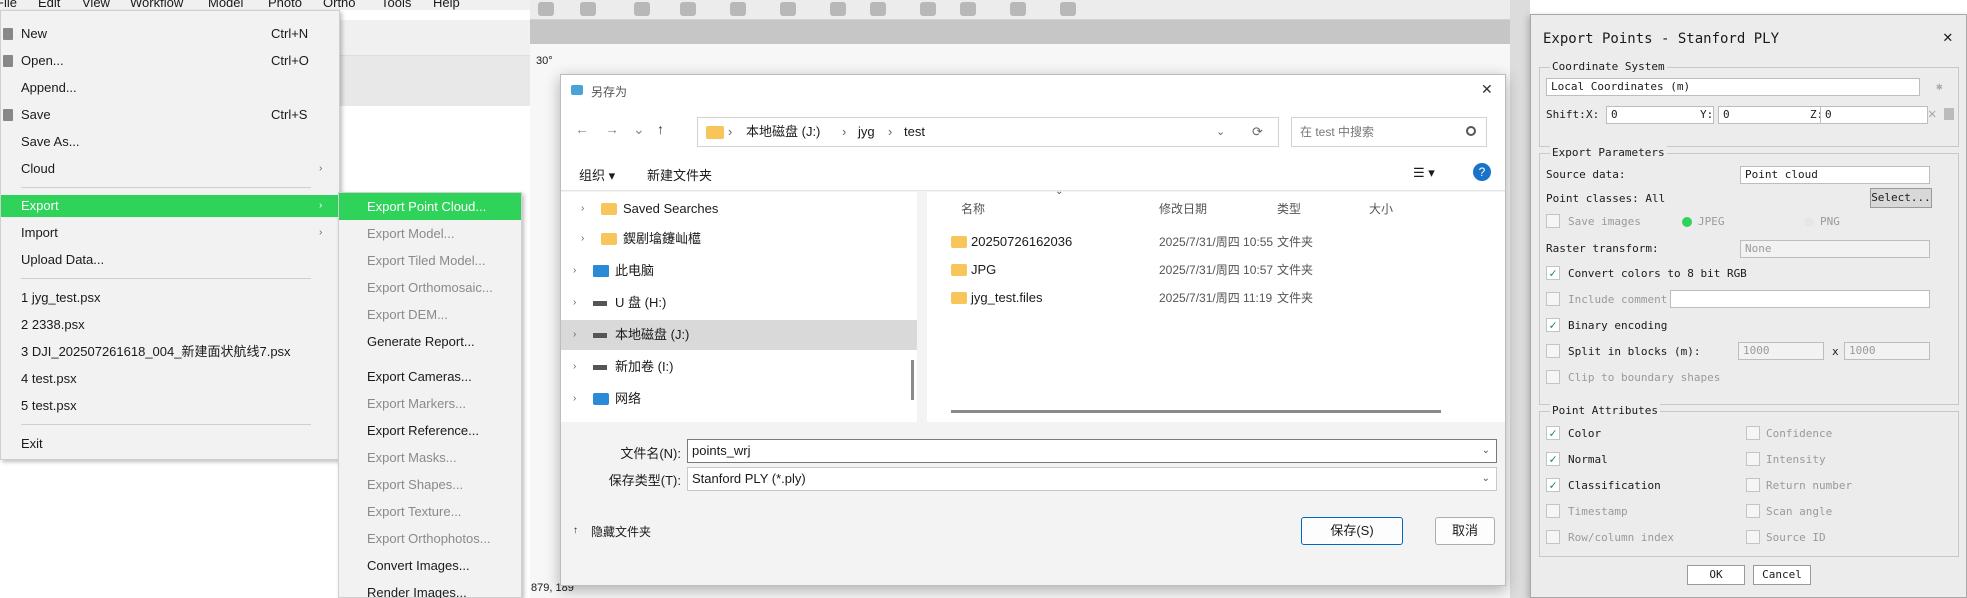 Image resolution: width=1967 pixels, height=598 pixels. I want to click on split-blocks-checkbox, so click(1553, 351).